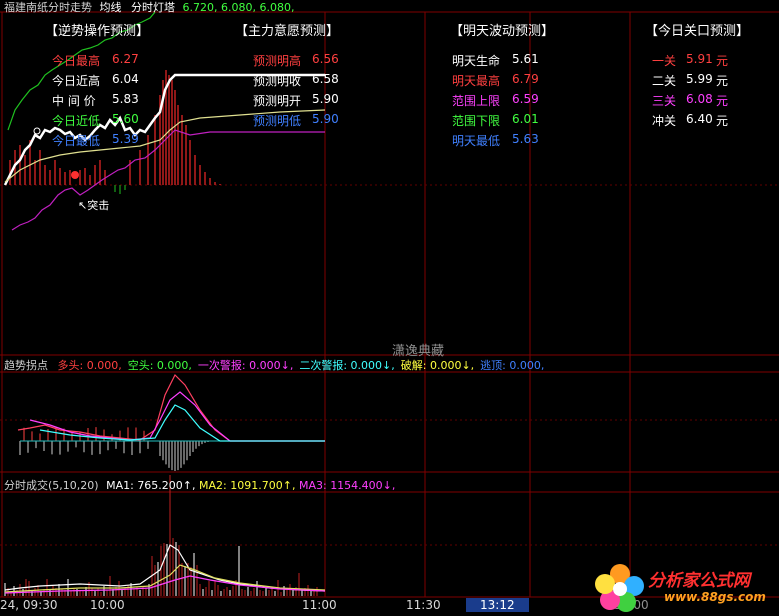 The image size is (779, 616). What do you see at coordinates (140, 365) in the screenshot?
I see `indicator-item-label-1: 空头:` at bounding box center [140, 365].